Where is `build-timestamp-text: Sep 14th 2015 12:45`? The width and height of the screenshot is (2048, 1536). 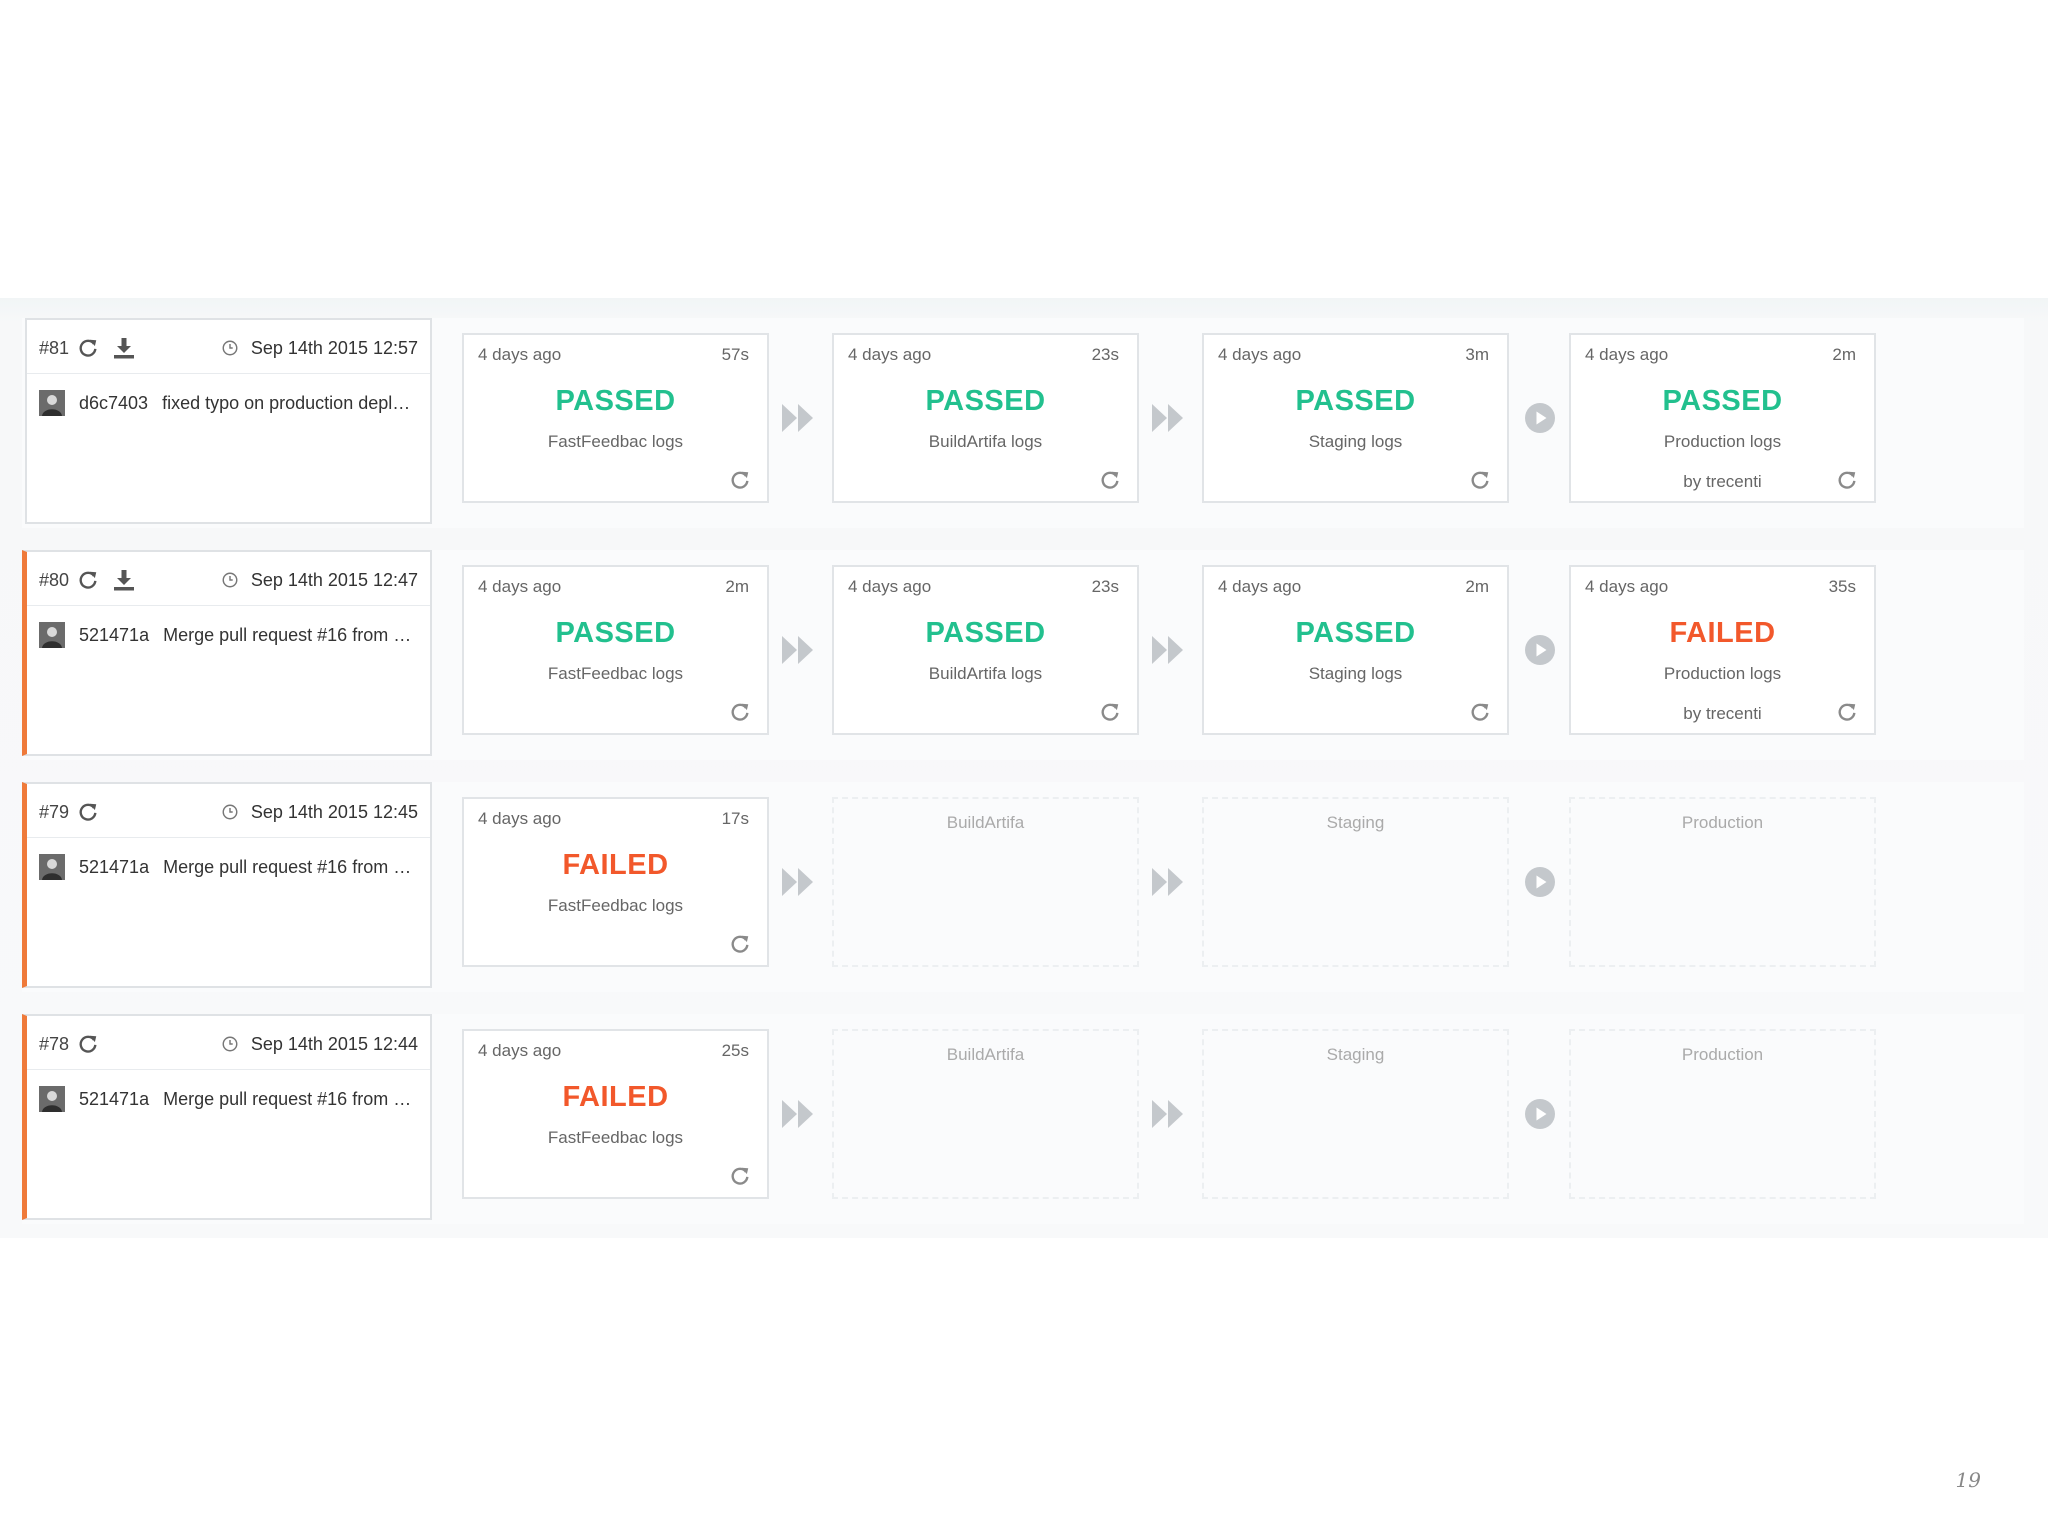
build-timestamp-text: Sep 14th 2015 12:45 is located at coordinates (334, 811).